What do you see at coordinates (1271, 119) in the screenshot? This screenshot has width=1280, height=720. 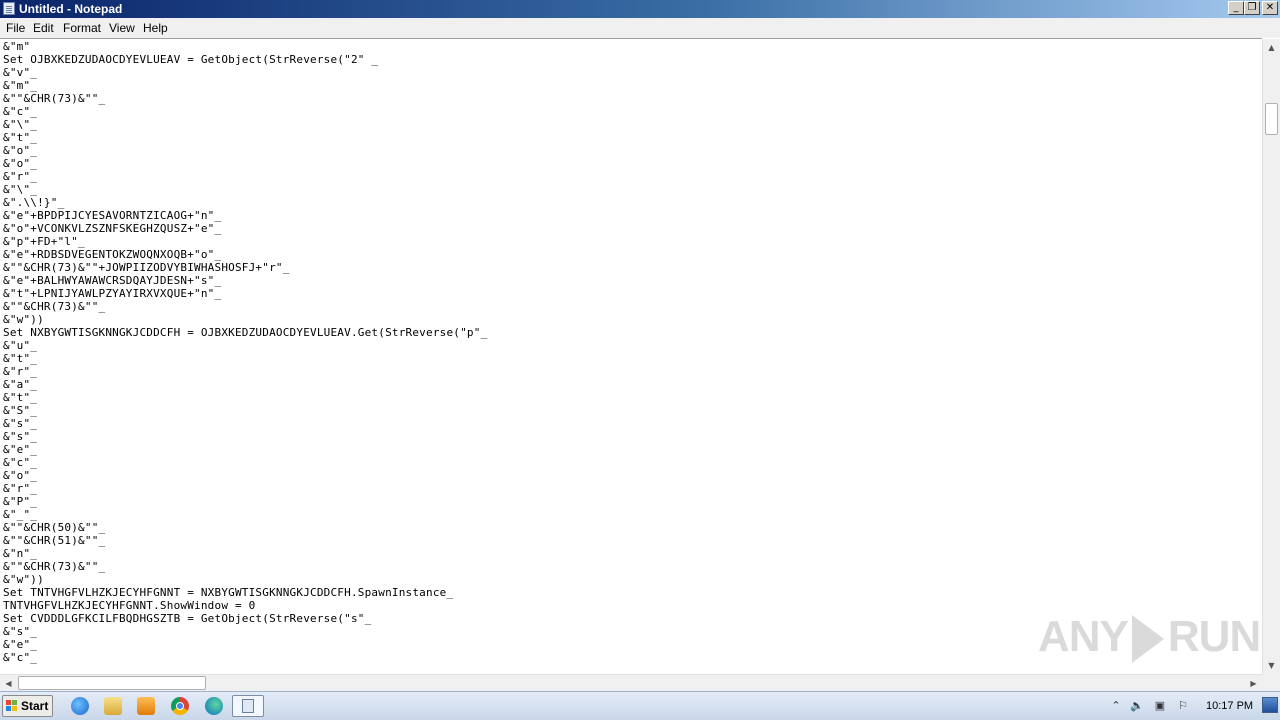 I see `vertical-scroll-thumb` at bounding box center [1271, 119].